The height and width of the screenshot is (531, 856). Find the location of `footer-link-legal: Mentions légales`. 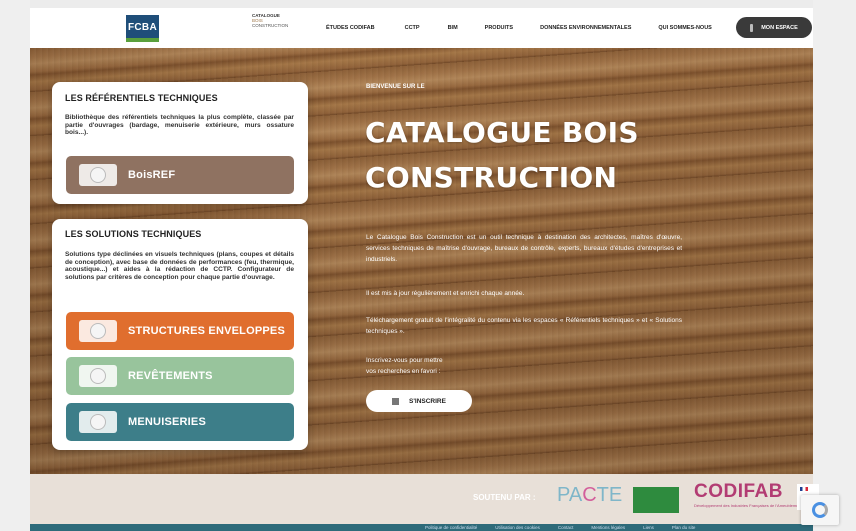

footer-link-legal: Mentions légales is located at coordinates (608, 527).